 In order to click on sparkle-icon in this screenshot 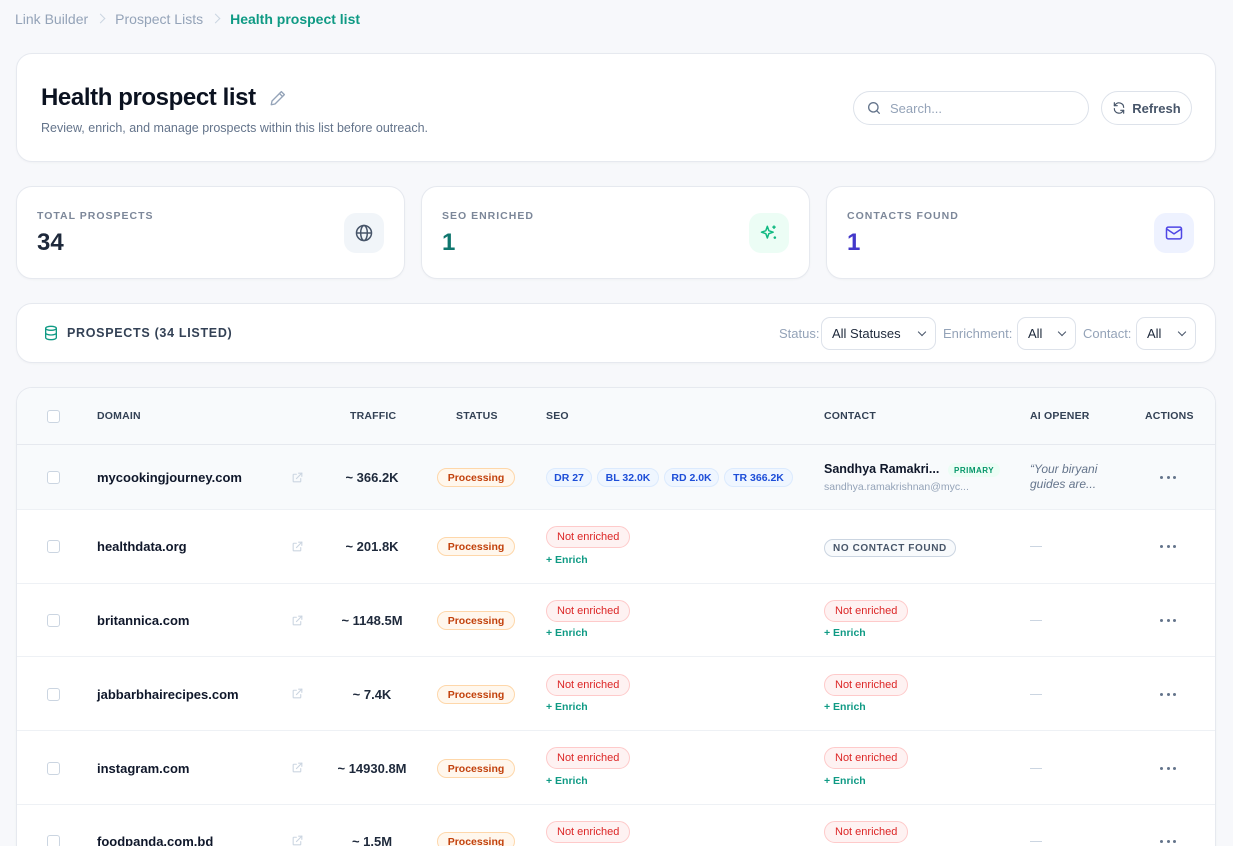, I will do `click(769, 233)`.